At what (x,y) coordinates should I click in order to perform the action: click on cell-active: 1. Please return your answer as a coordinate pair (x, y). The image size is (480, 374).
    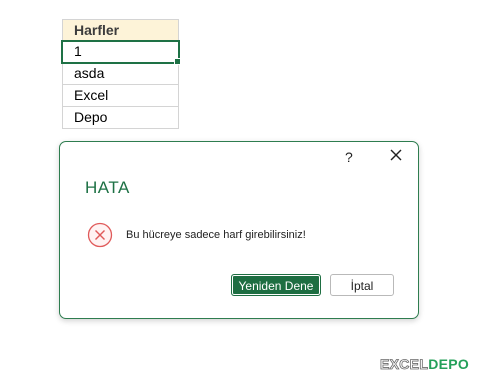
    Looking at the image, I should click on (121, 52).